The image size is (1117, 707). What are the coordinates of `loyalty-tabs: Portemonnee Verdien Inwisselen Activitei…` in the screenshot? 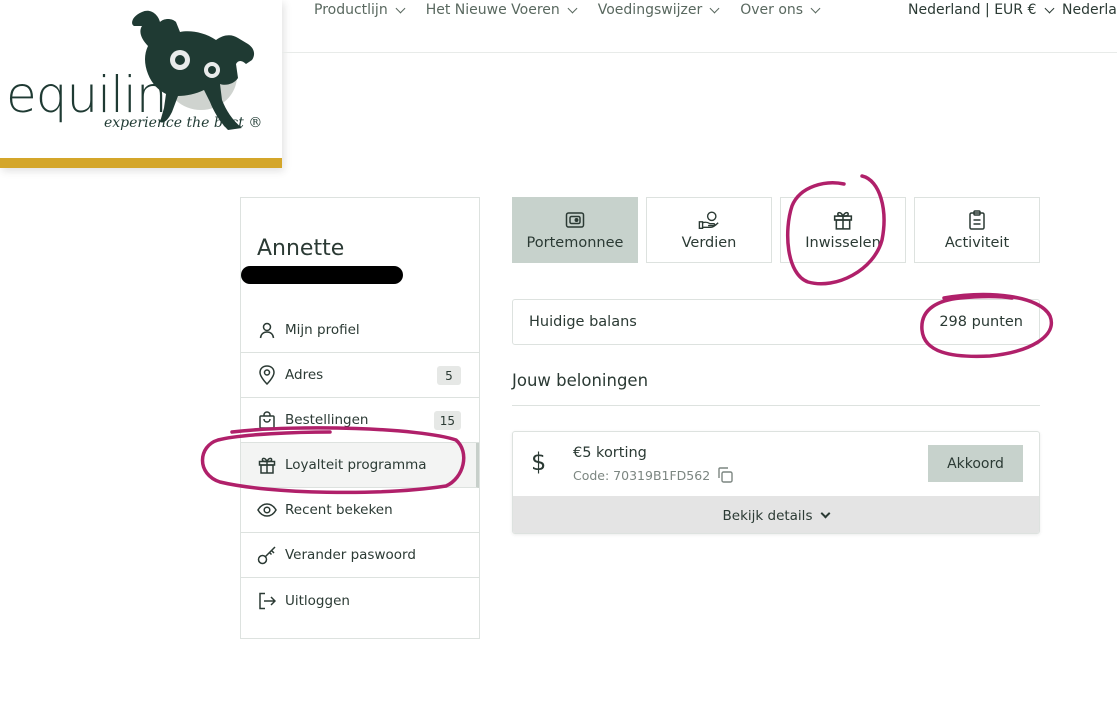 It's located at (776, 230).